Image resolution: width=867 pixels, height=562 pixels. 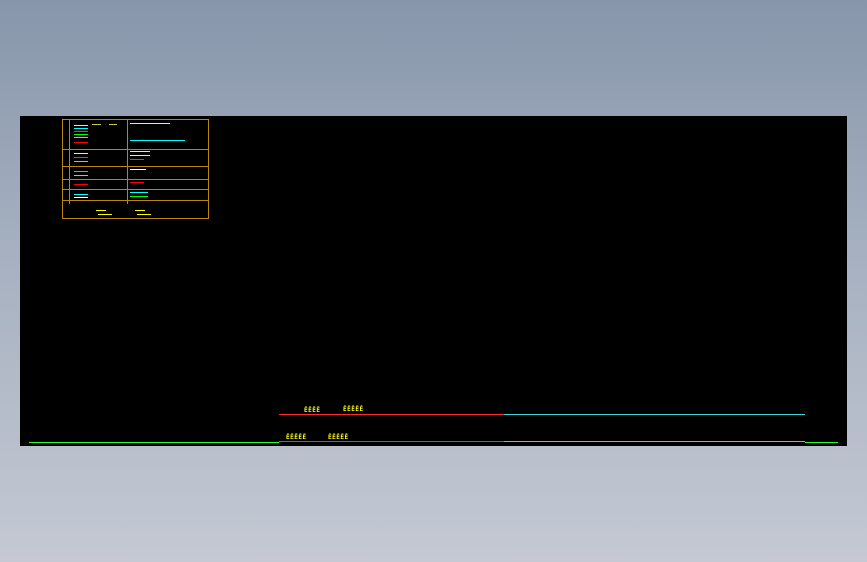 What do you see at coordinates (821, 442) in the screenshot?
I see `green-baseline-right` at bounding box center [821, 442].